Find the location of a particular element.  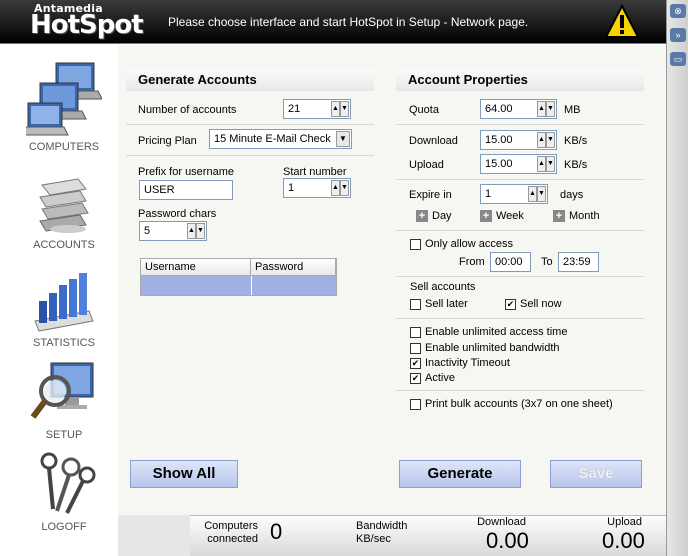

download-rate-value: 0.00 is located at coordinates (507, 540).